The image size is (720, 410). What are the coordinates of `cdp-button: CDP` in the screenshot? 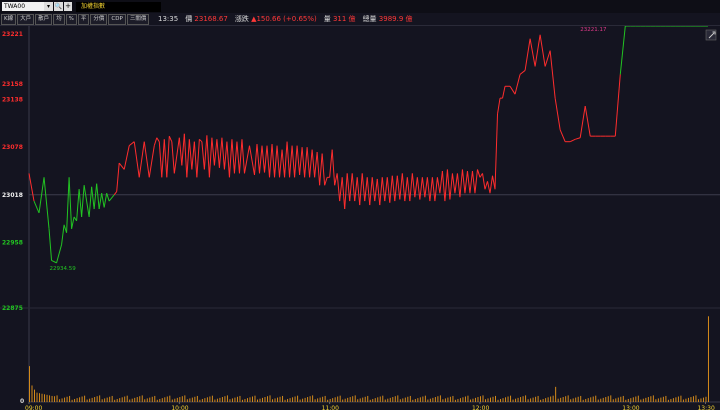 It's located at (117, 19).